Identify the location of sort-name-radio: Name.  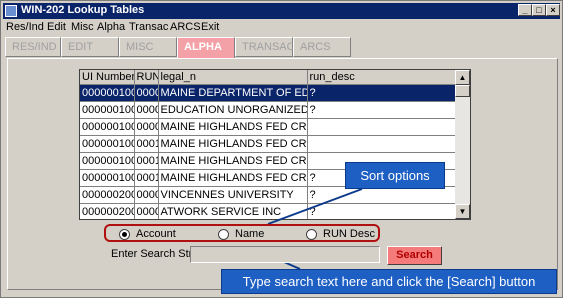
(241, 235).